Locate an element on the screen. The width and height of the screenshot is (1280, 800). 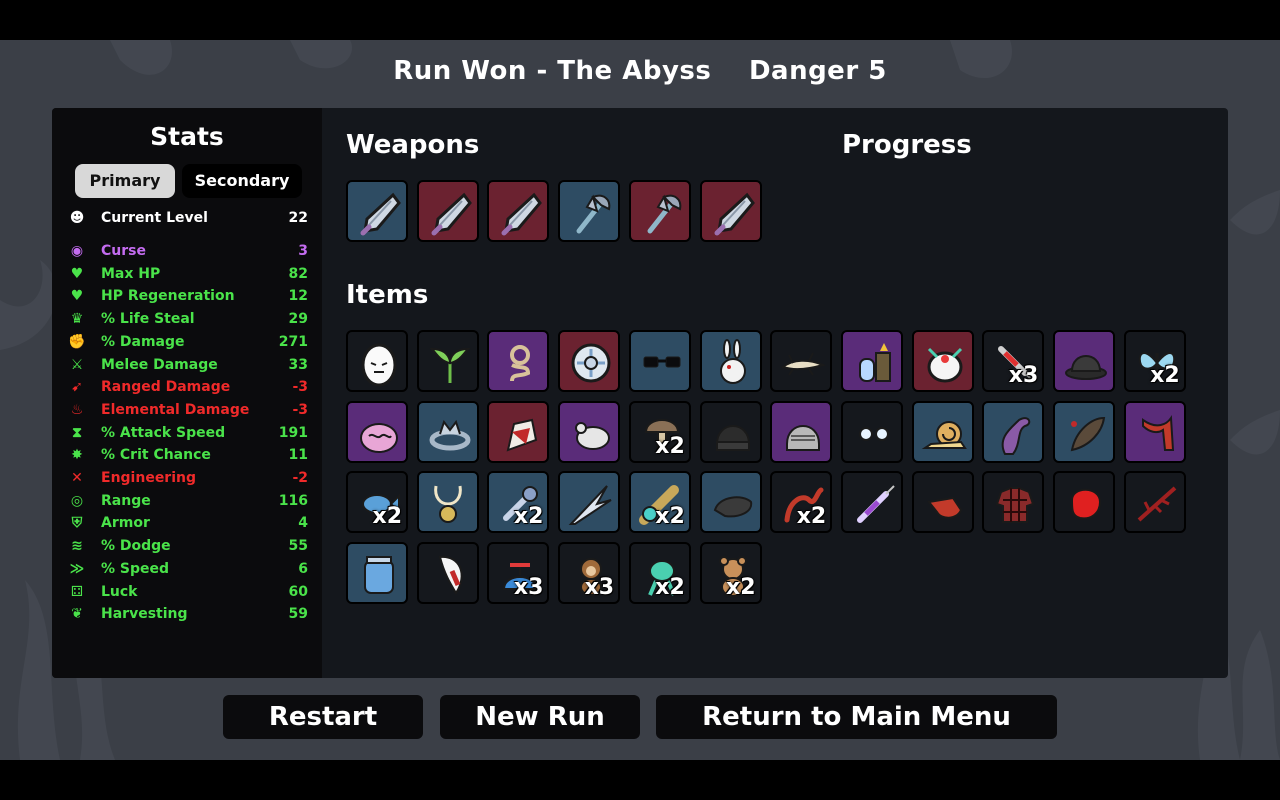
leech-icon is located at coordinates (1088, 433).